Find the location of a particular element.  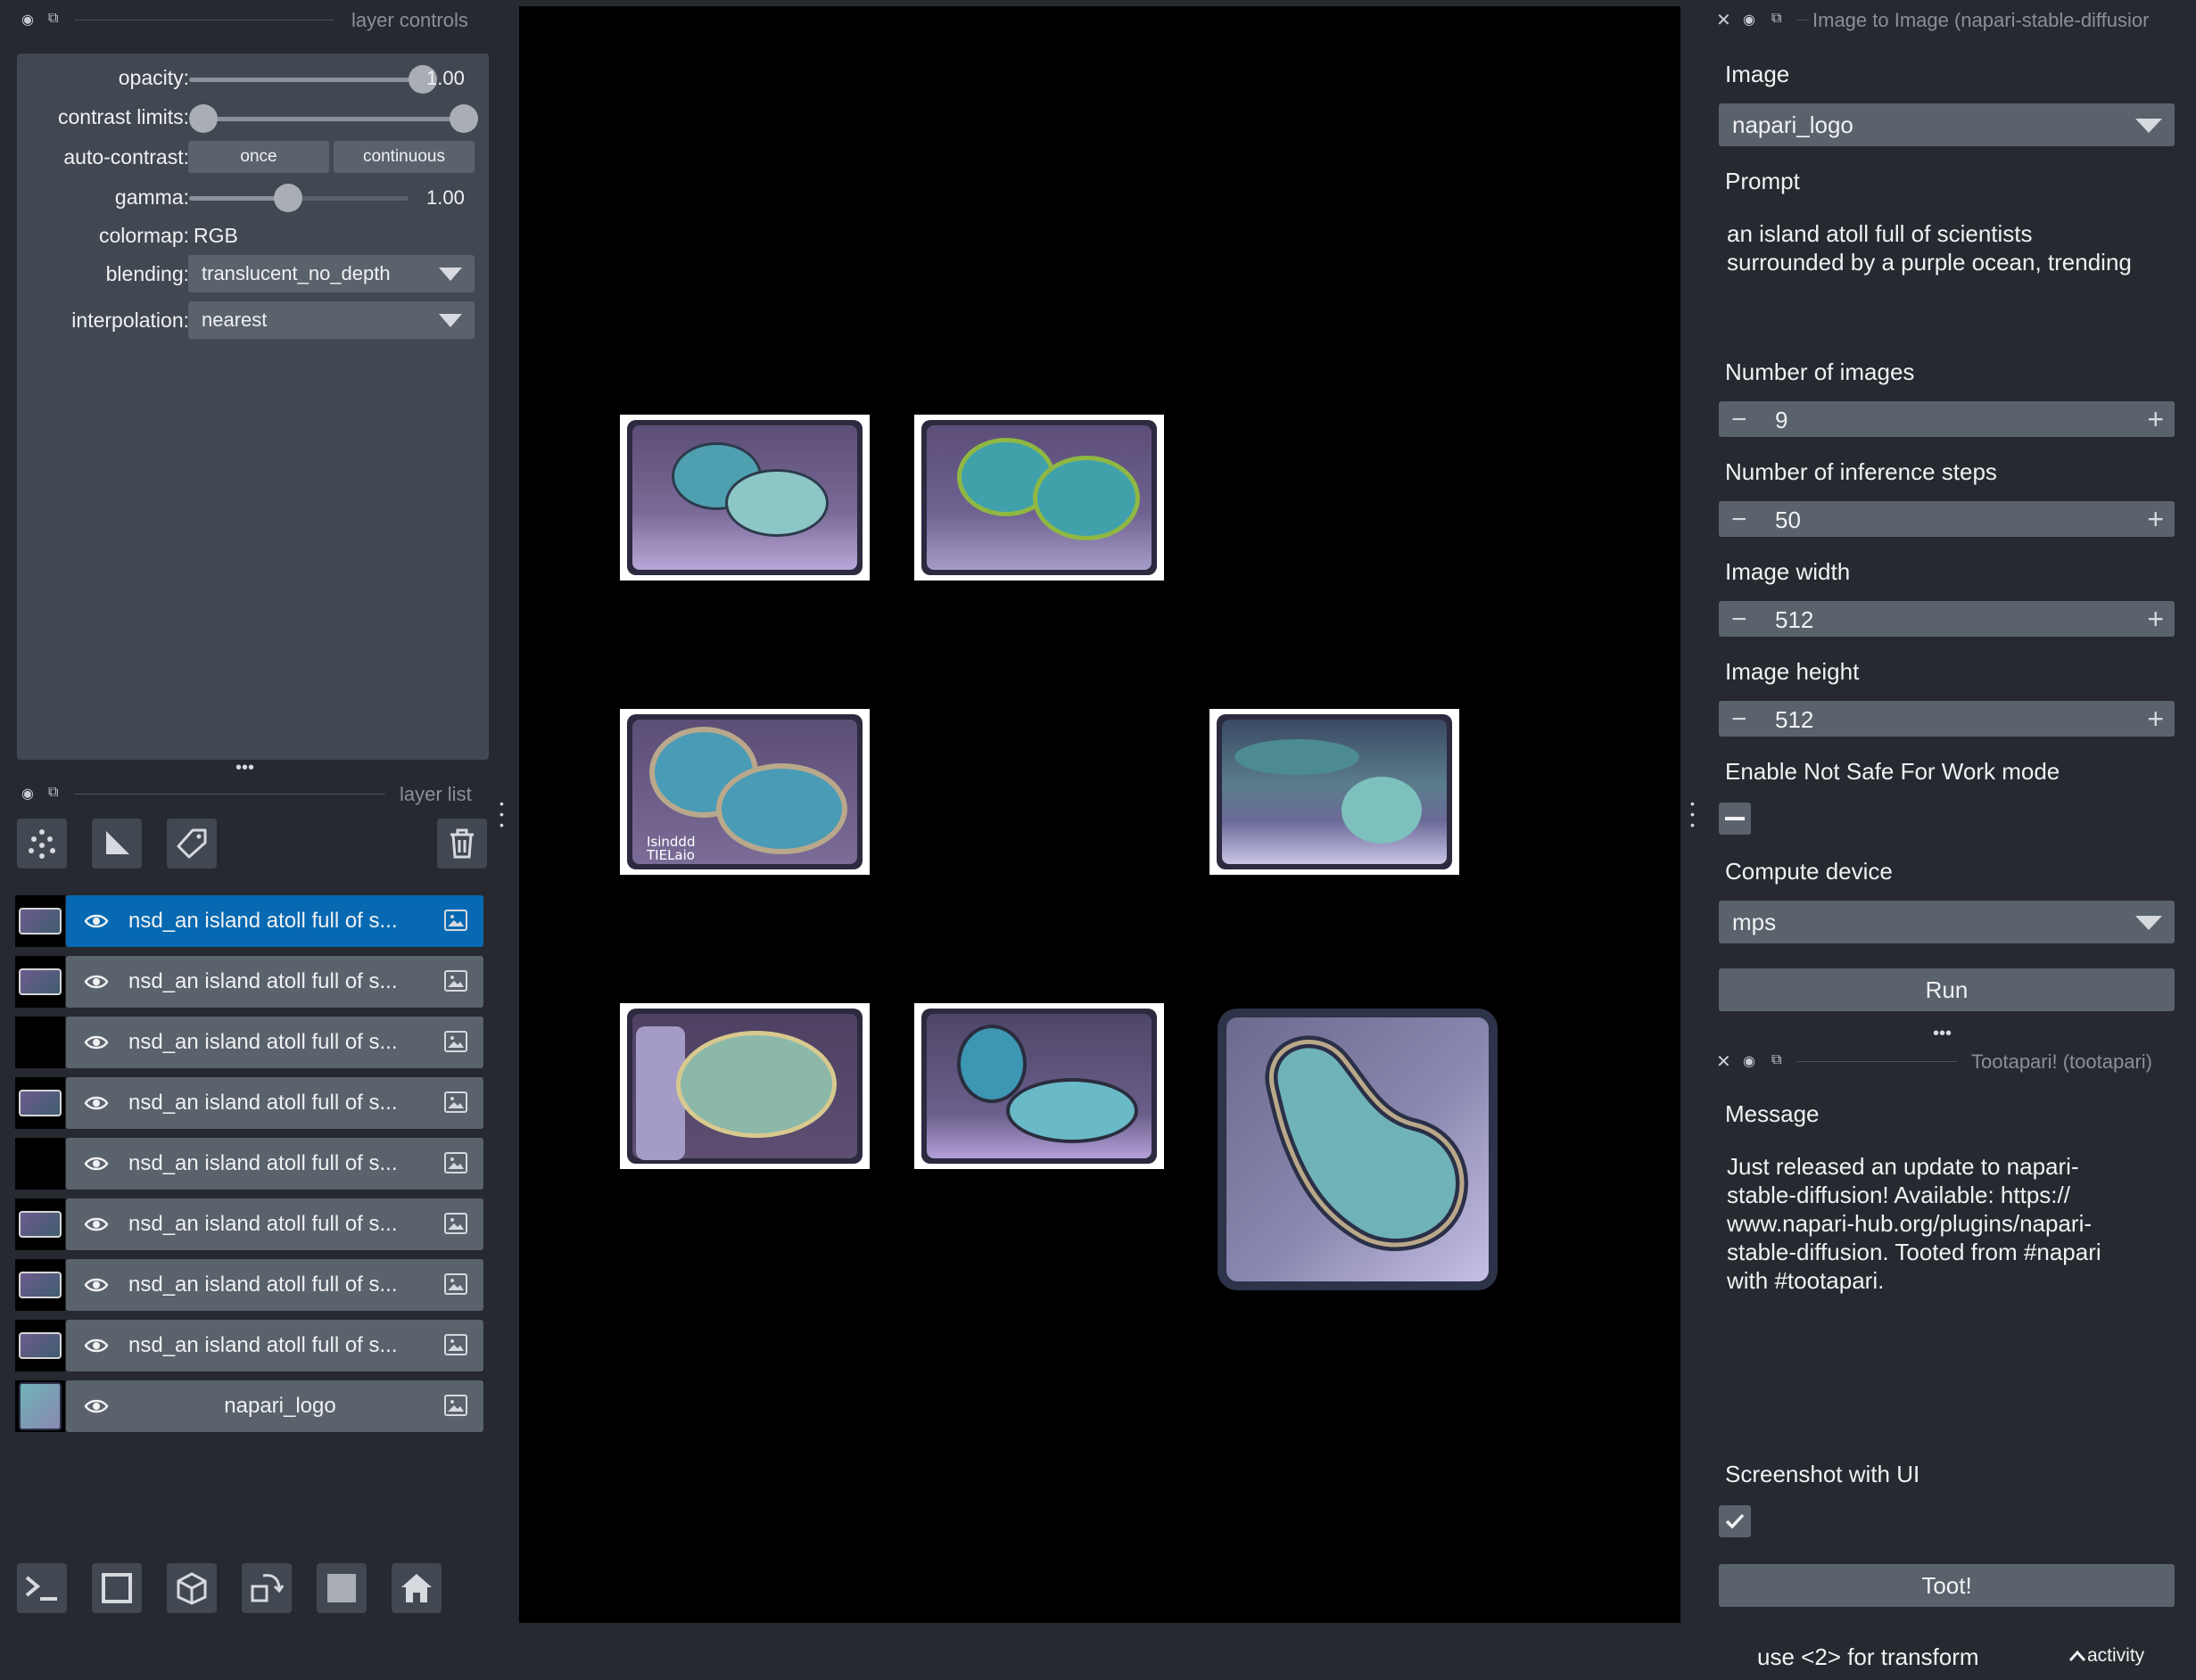

layer-list-title: layer list is located at coordinates (436, 794).